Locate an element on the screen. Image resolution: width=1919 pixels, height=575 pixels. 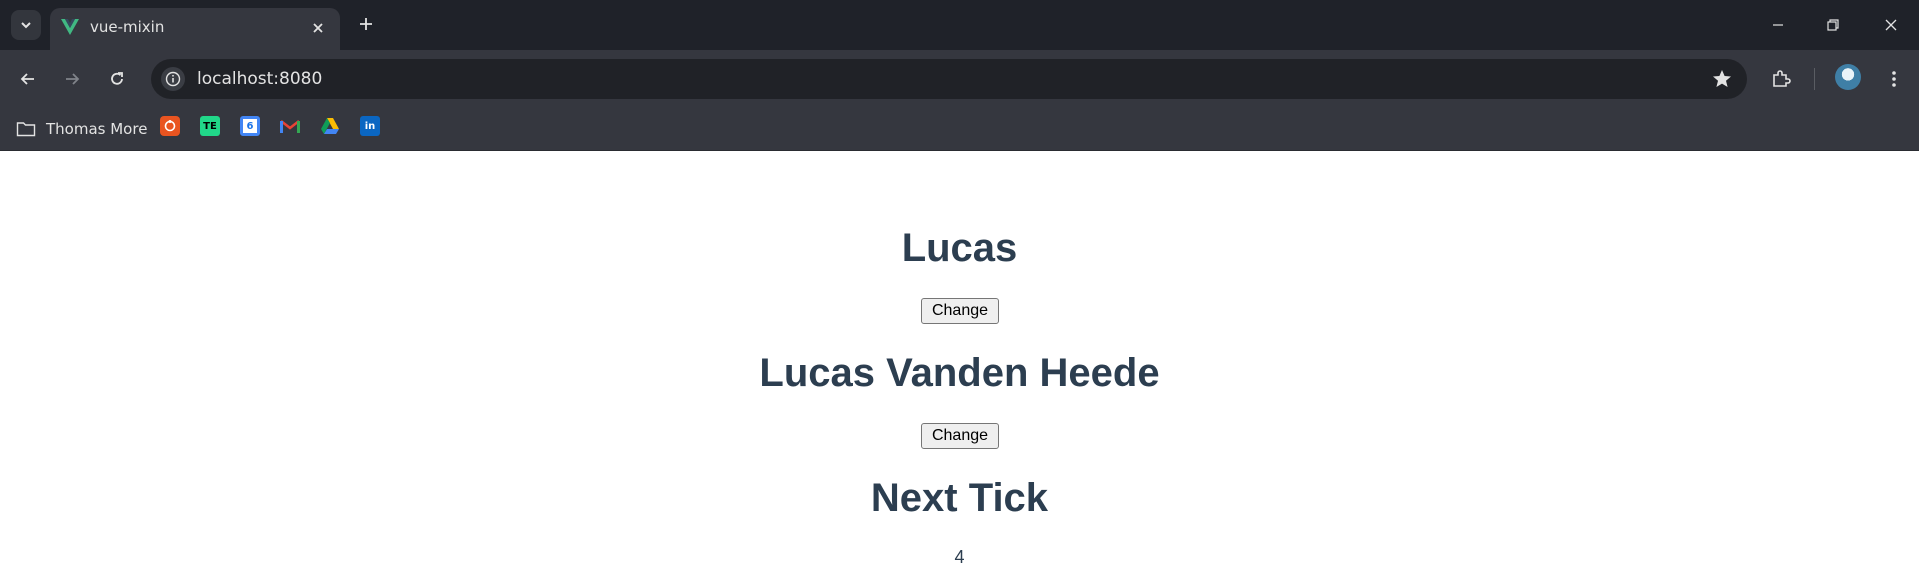
arrow-right-icon is located at coordinates (73, 79).